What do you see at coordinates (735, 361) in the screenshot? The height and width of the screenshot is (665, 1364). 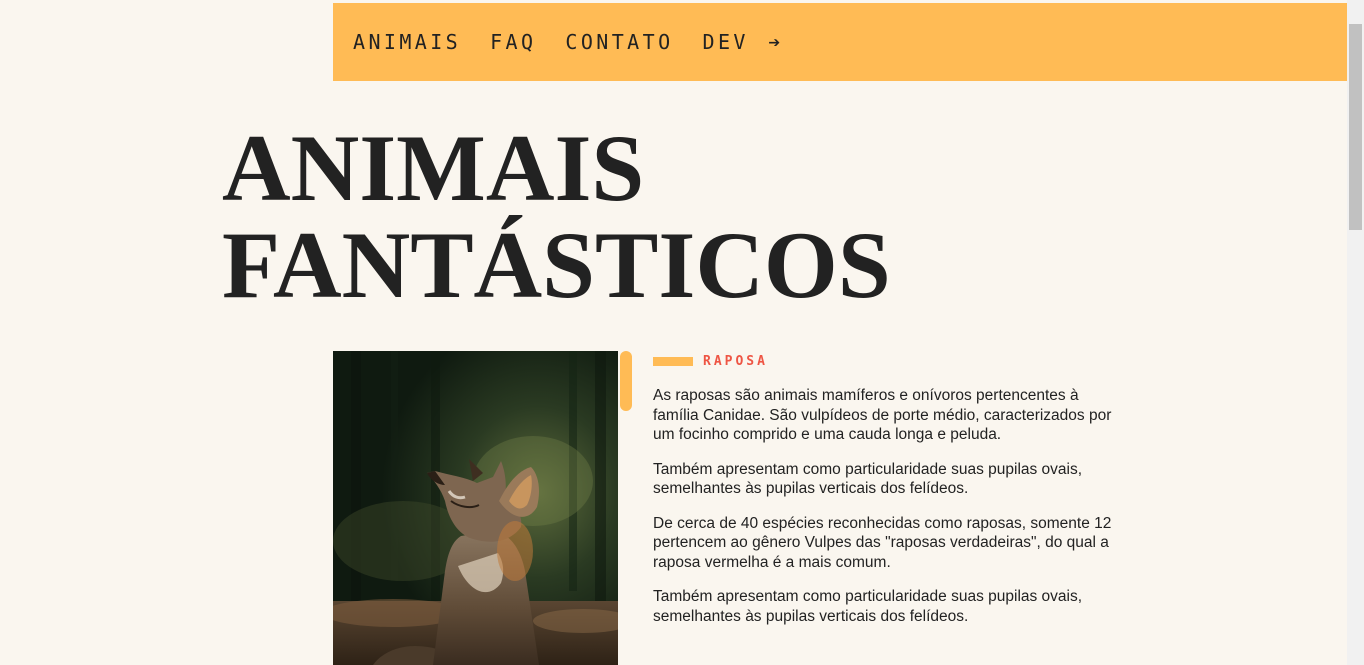 I see `section-label: RAPOSA` at bounding box center [735, 361].